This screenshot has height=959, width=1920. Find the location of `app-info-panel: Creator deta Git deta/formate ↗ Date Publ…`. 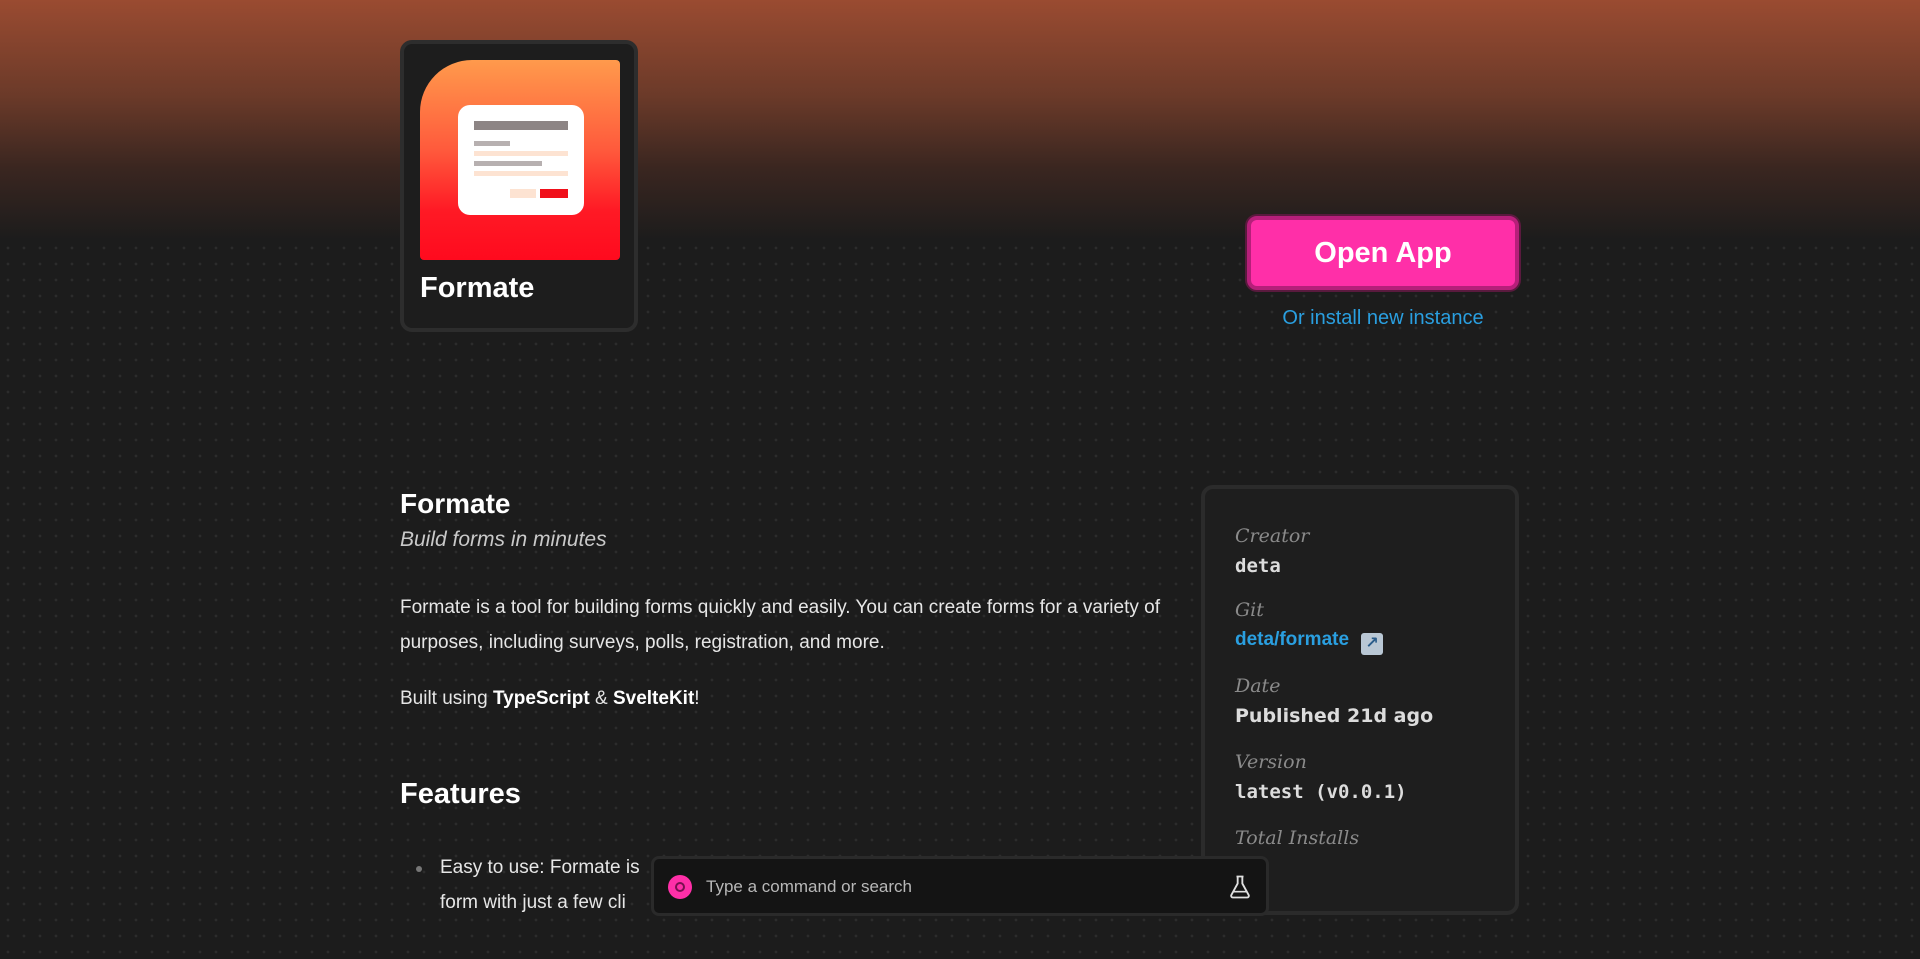

app-info-panel: Creator deta Git deta/formate ↗ Date Publ… is located at coordinates (1360, 700).